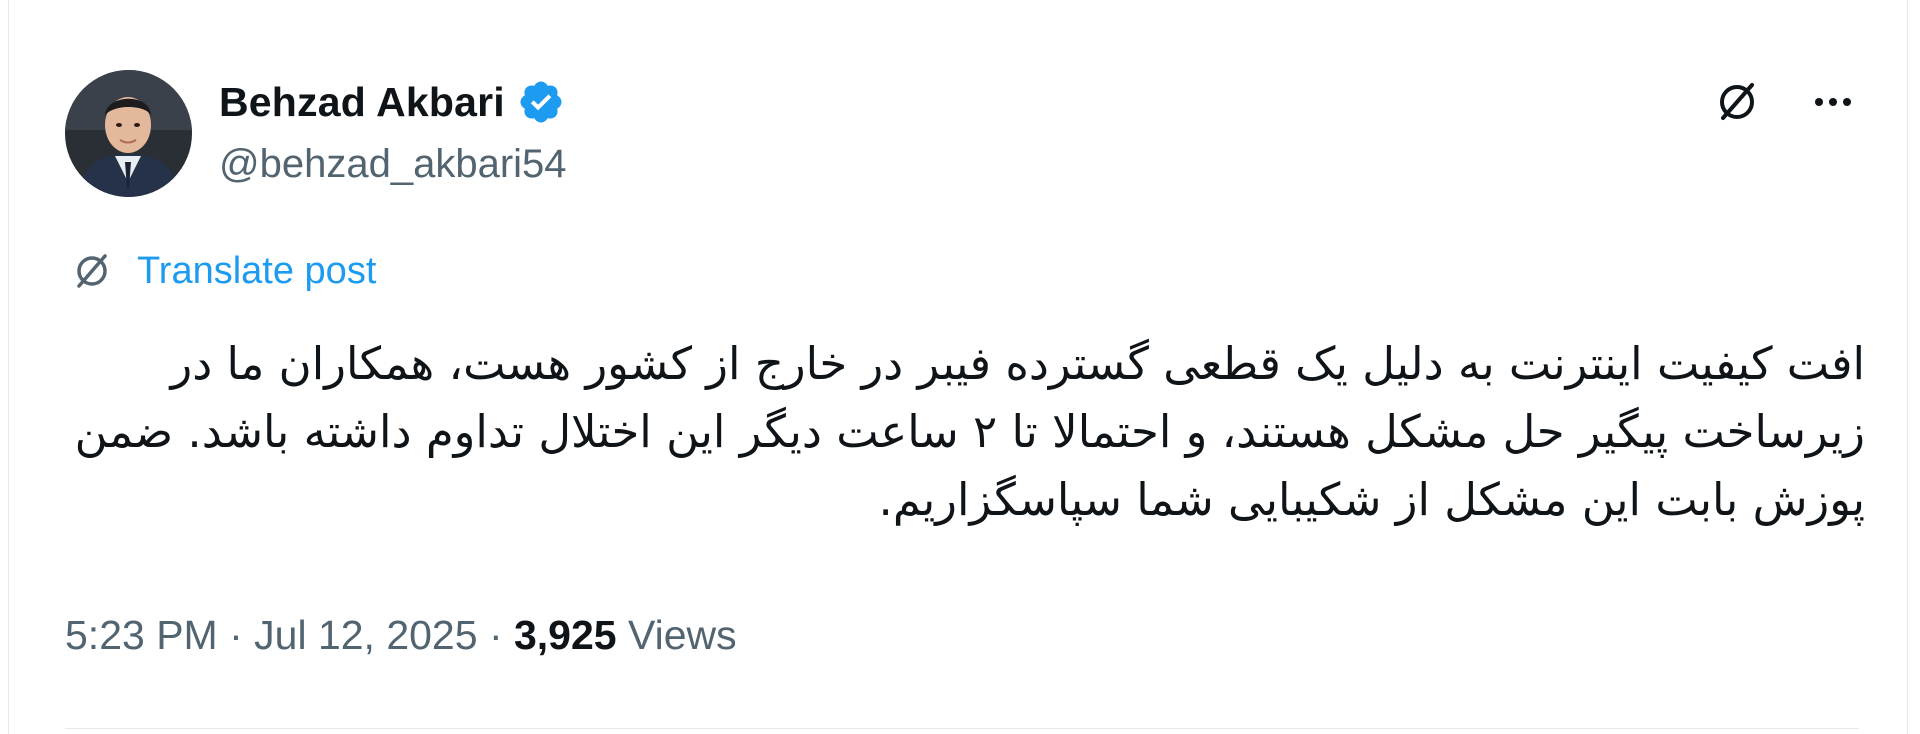  I want to click on author-name-row: Behzad Akbari, so click(392, 102).